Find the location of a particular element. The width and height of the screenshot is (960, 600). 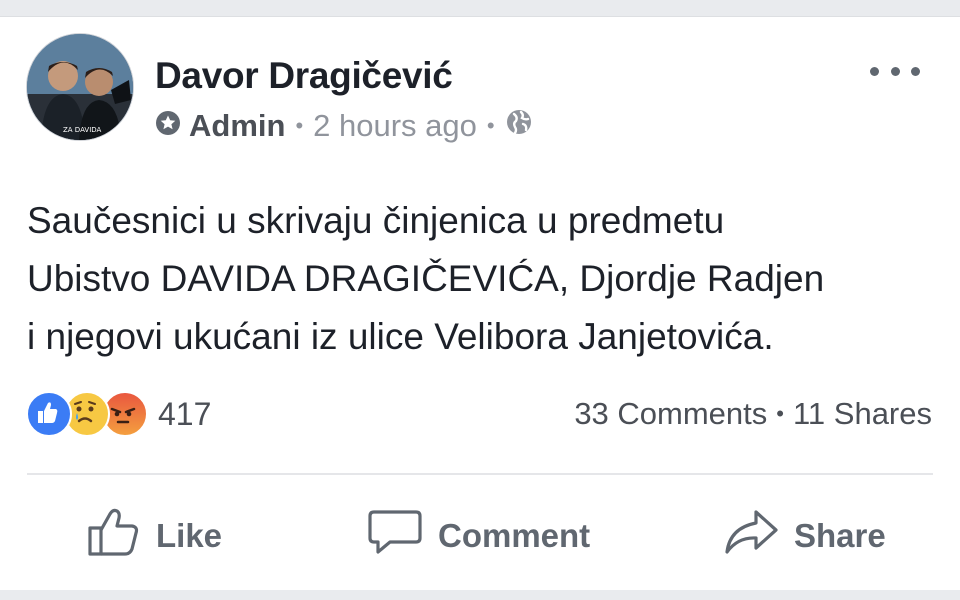

comments-count-link: 33 Comments is located at coordinates (670, 414).